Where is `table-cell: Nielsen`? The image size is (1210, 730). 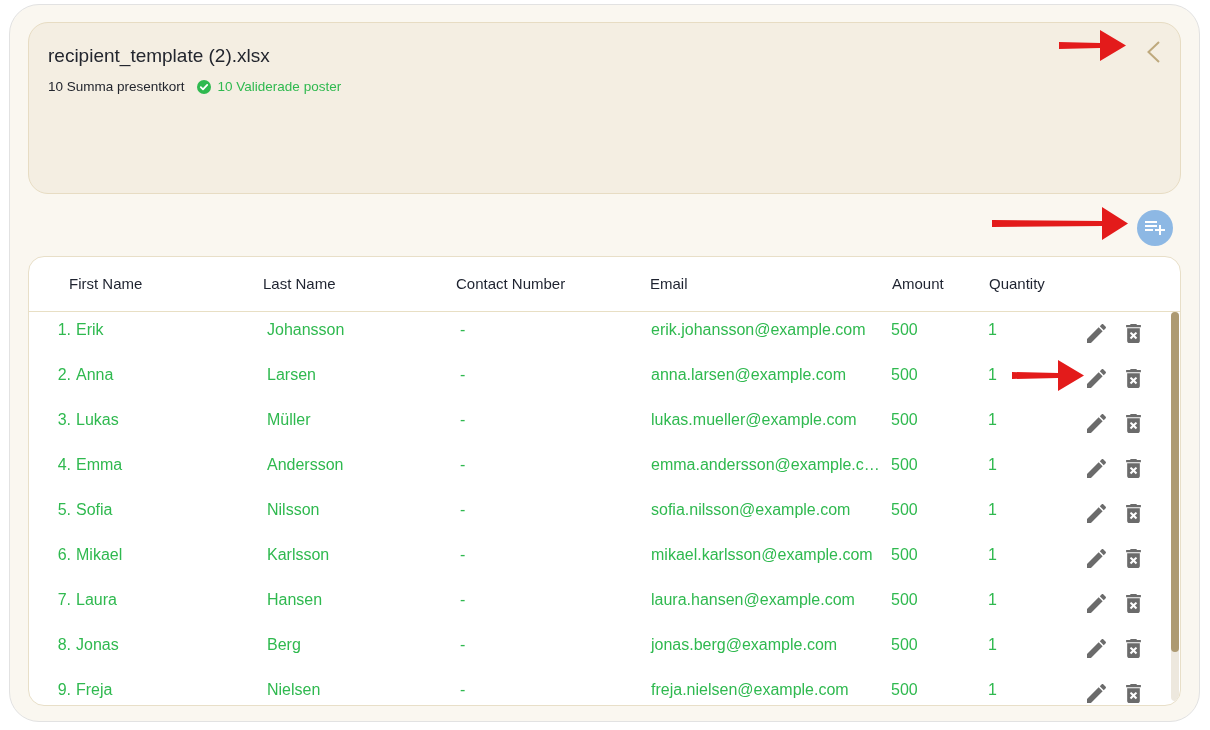
table-cell: Nielsen is located at coordinates (294, 689).